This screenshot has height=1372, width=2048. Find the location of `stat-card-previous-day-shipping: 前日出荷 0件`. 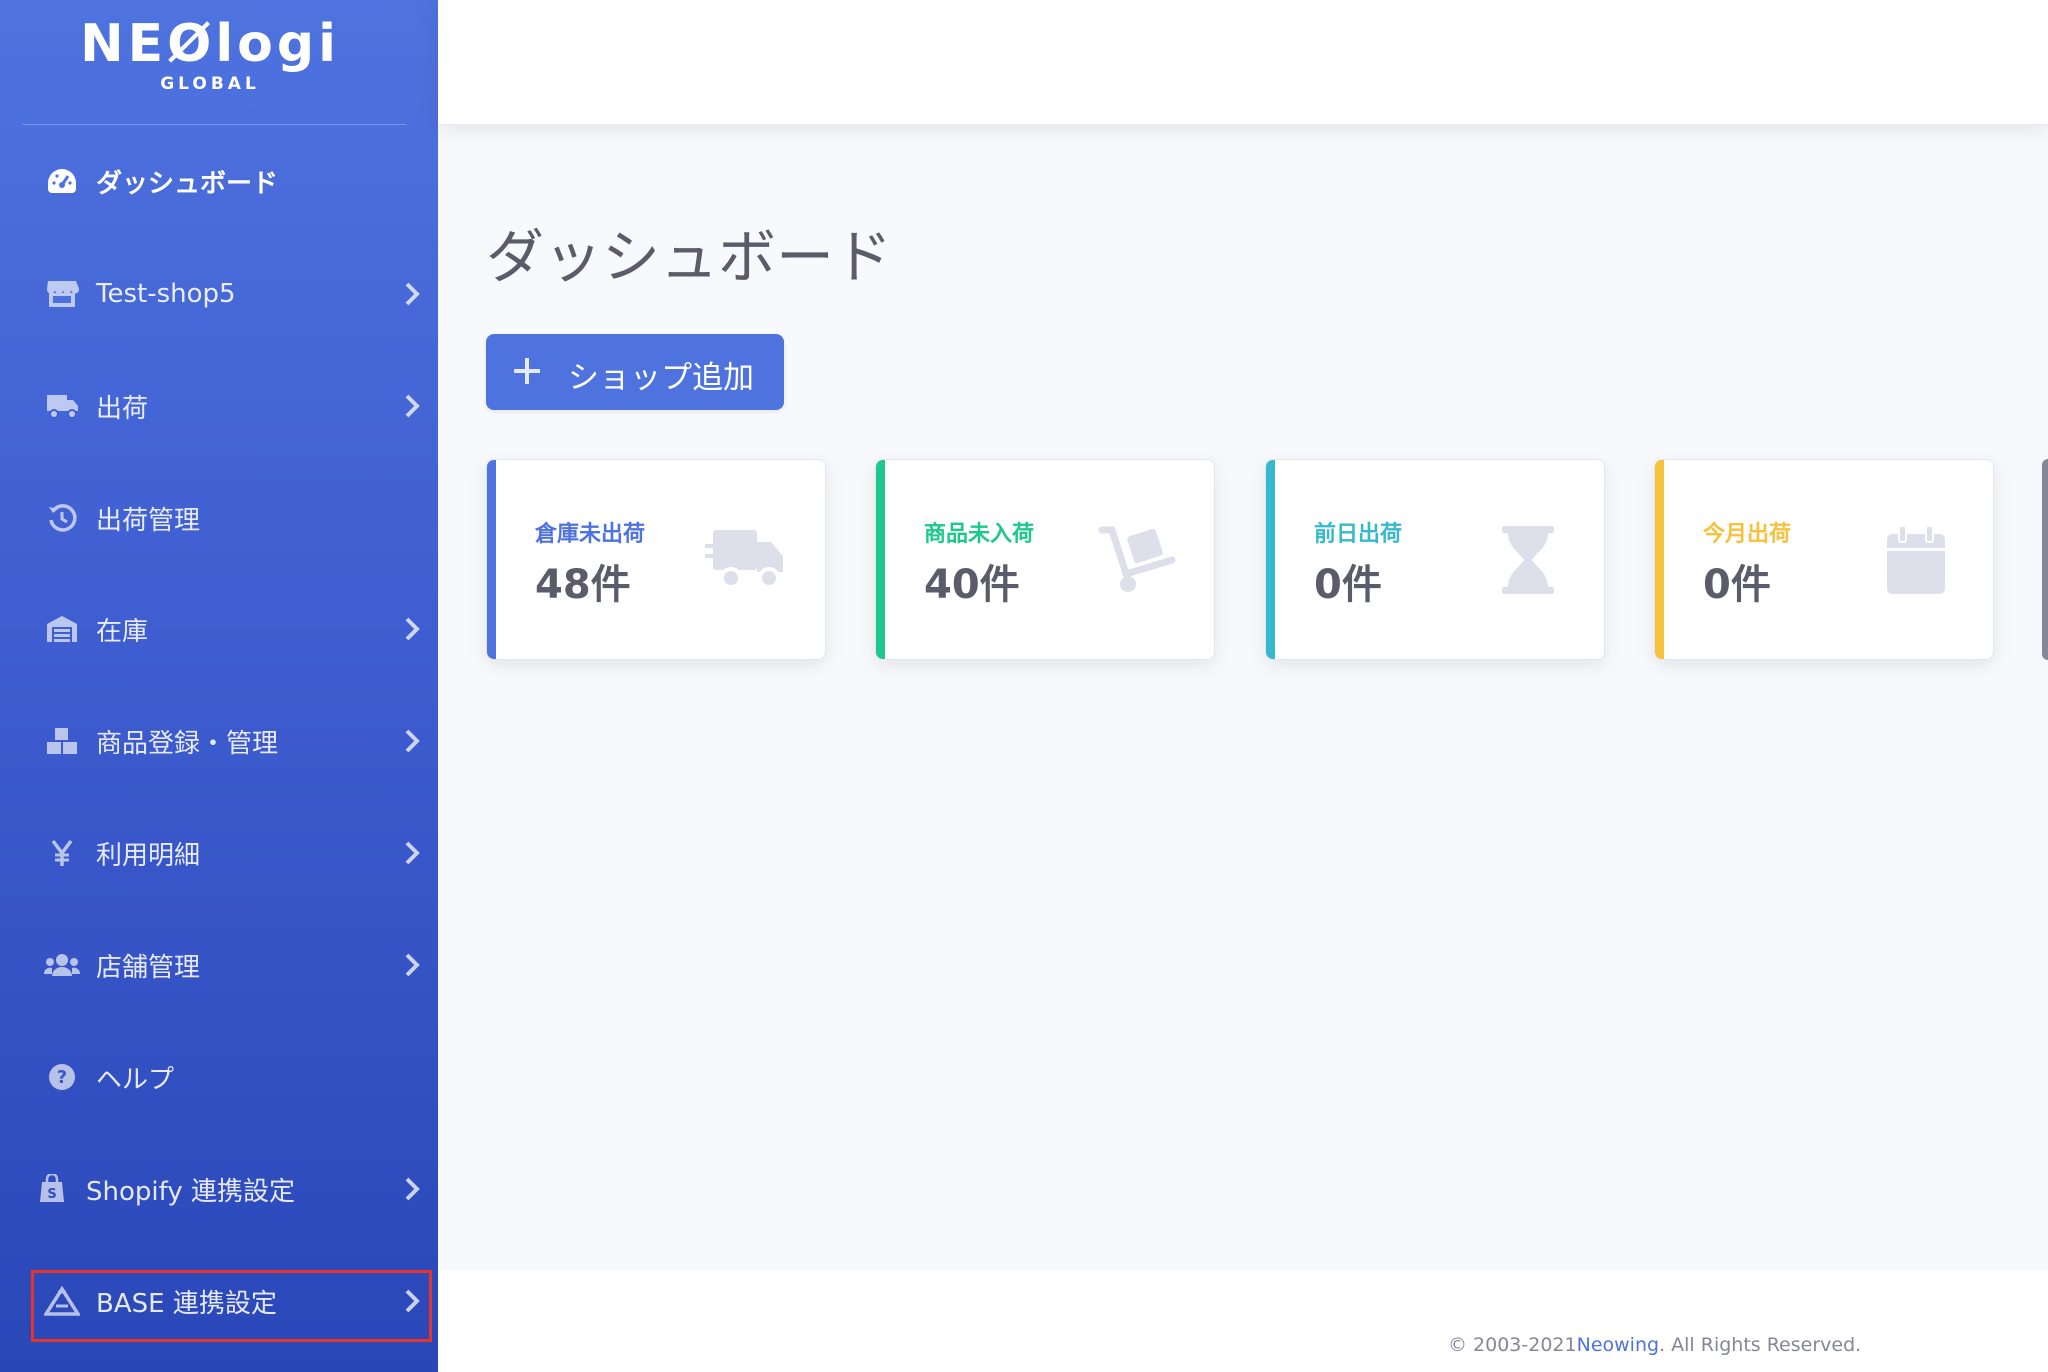

stat-card-previous-day-shipping: 前日出荷 0件 is located at coordinates (1435, 559).